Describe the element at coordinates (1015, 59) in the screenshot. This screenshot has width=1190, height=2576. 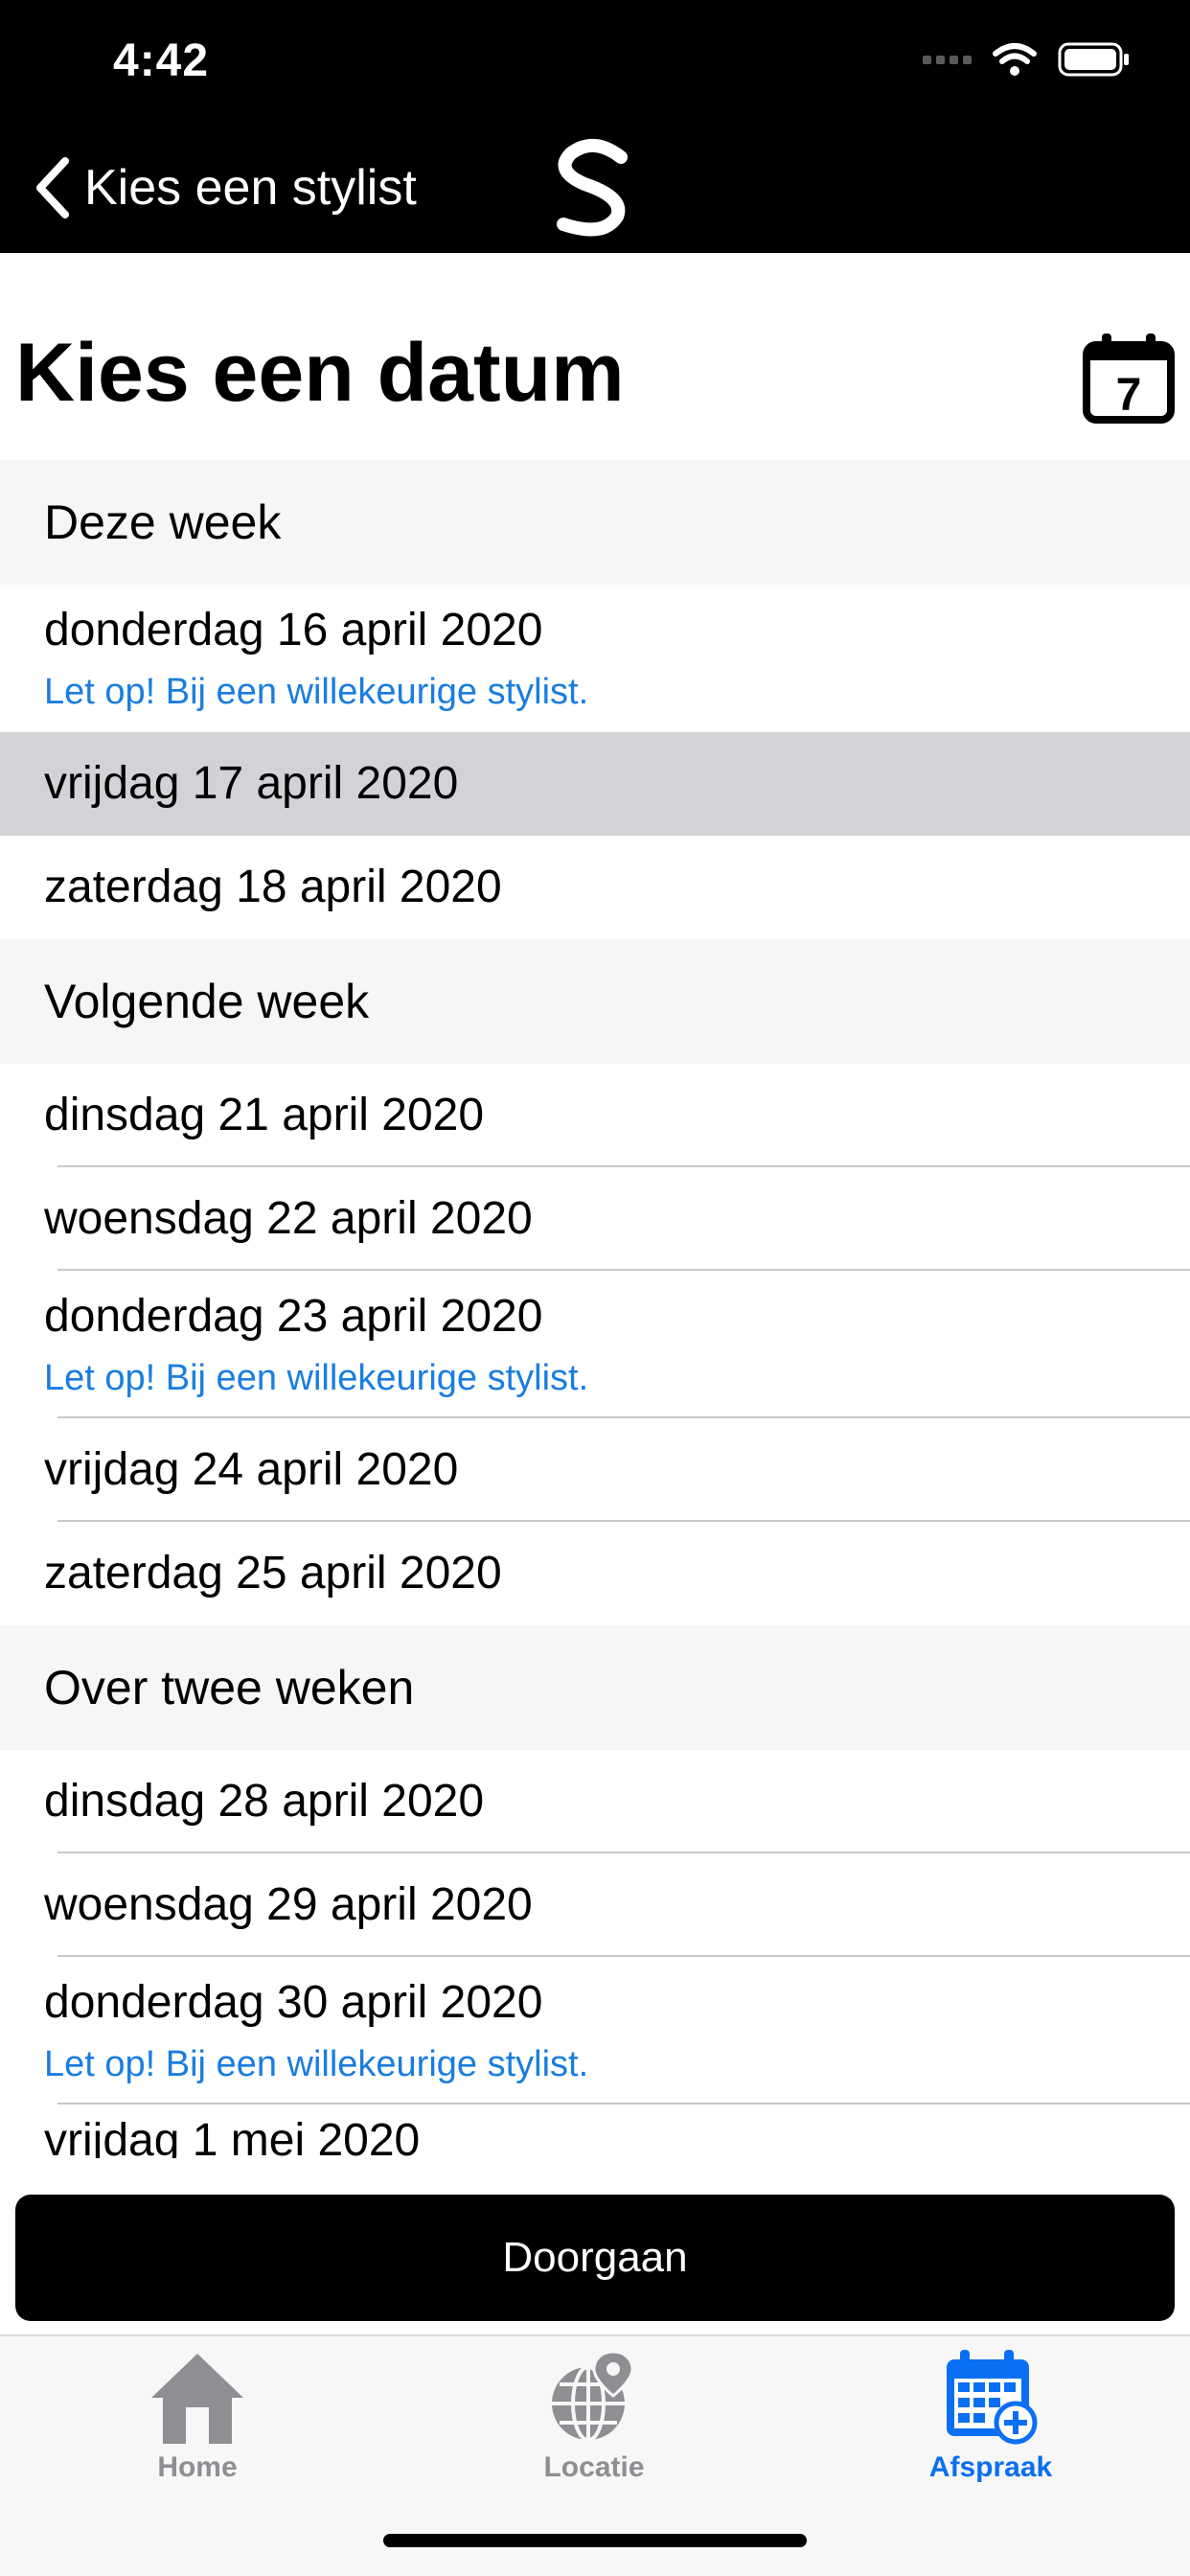
I see `wifi-icon` at that location.